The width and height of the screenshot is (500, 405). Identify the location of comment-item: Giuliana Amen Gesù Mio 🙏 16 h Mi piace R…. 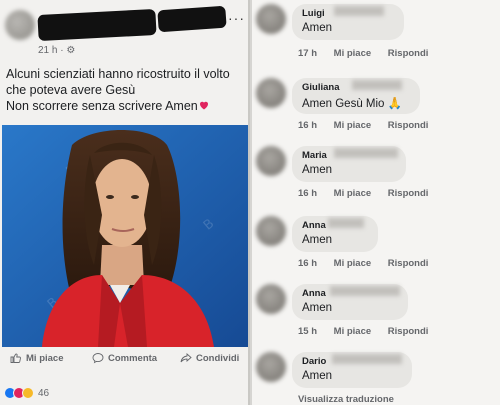
(376, 108).